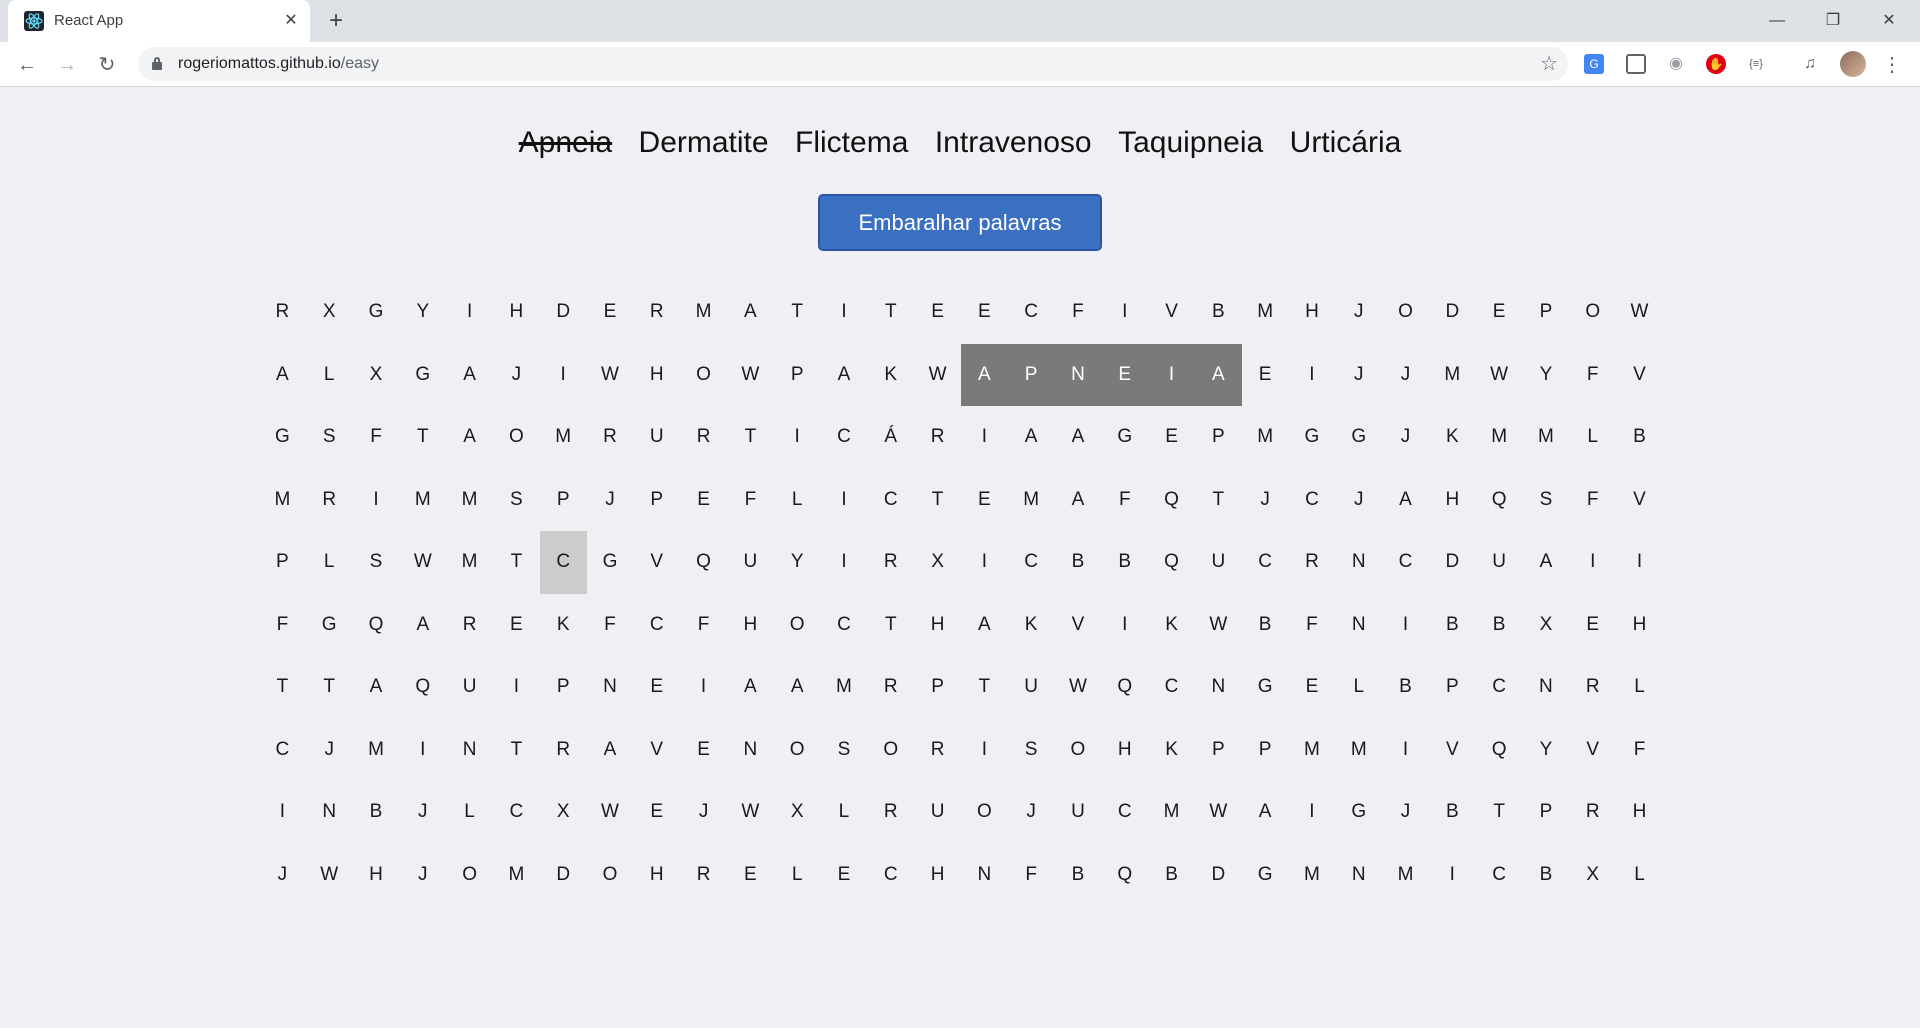  Describe the element at coordinates (1892, 65) in the screenshot. I see `browser-menu-icon: ⋮` at that location.